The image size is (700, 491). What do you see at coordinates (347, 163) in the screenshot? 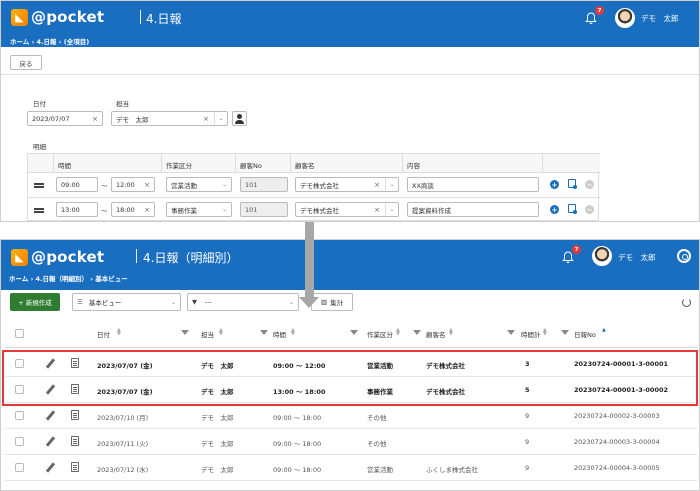
I see `col-cust-name: 顧客名` at bounding box center [347, 163].